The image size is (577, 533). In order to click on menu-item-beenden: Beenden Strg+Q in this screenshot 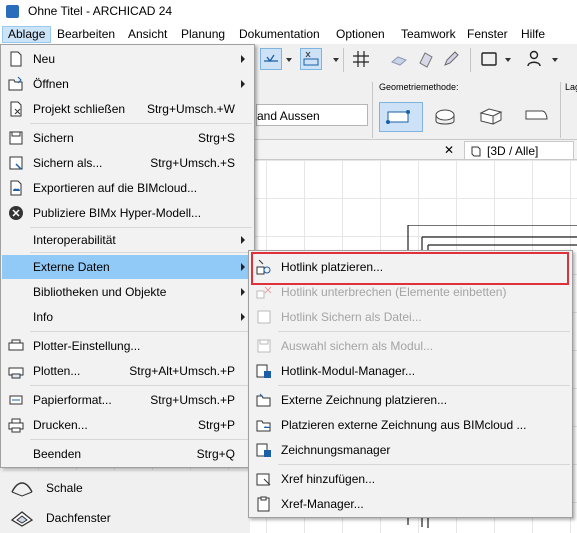, I will do `click(127, 454)`.